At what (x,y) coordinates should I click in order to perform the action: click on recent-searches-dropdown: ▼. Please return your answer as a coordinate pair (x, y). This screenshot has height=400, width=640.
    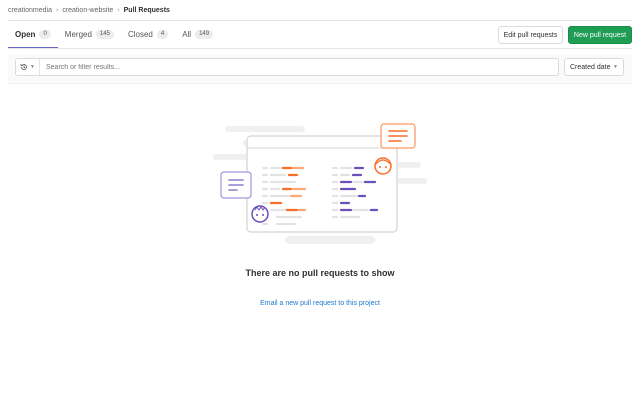
    Looking at the image, I should click on (28, 67).